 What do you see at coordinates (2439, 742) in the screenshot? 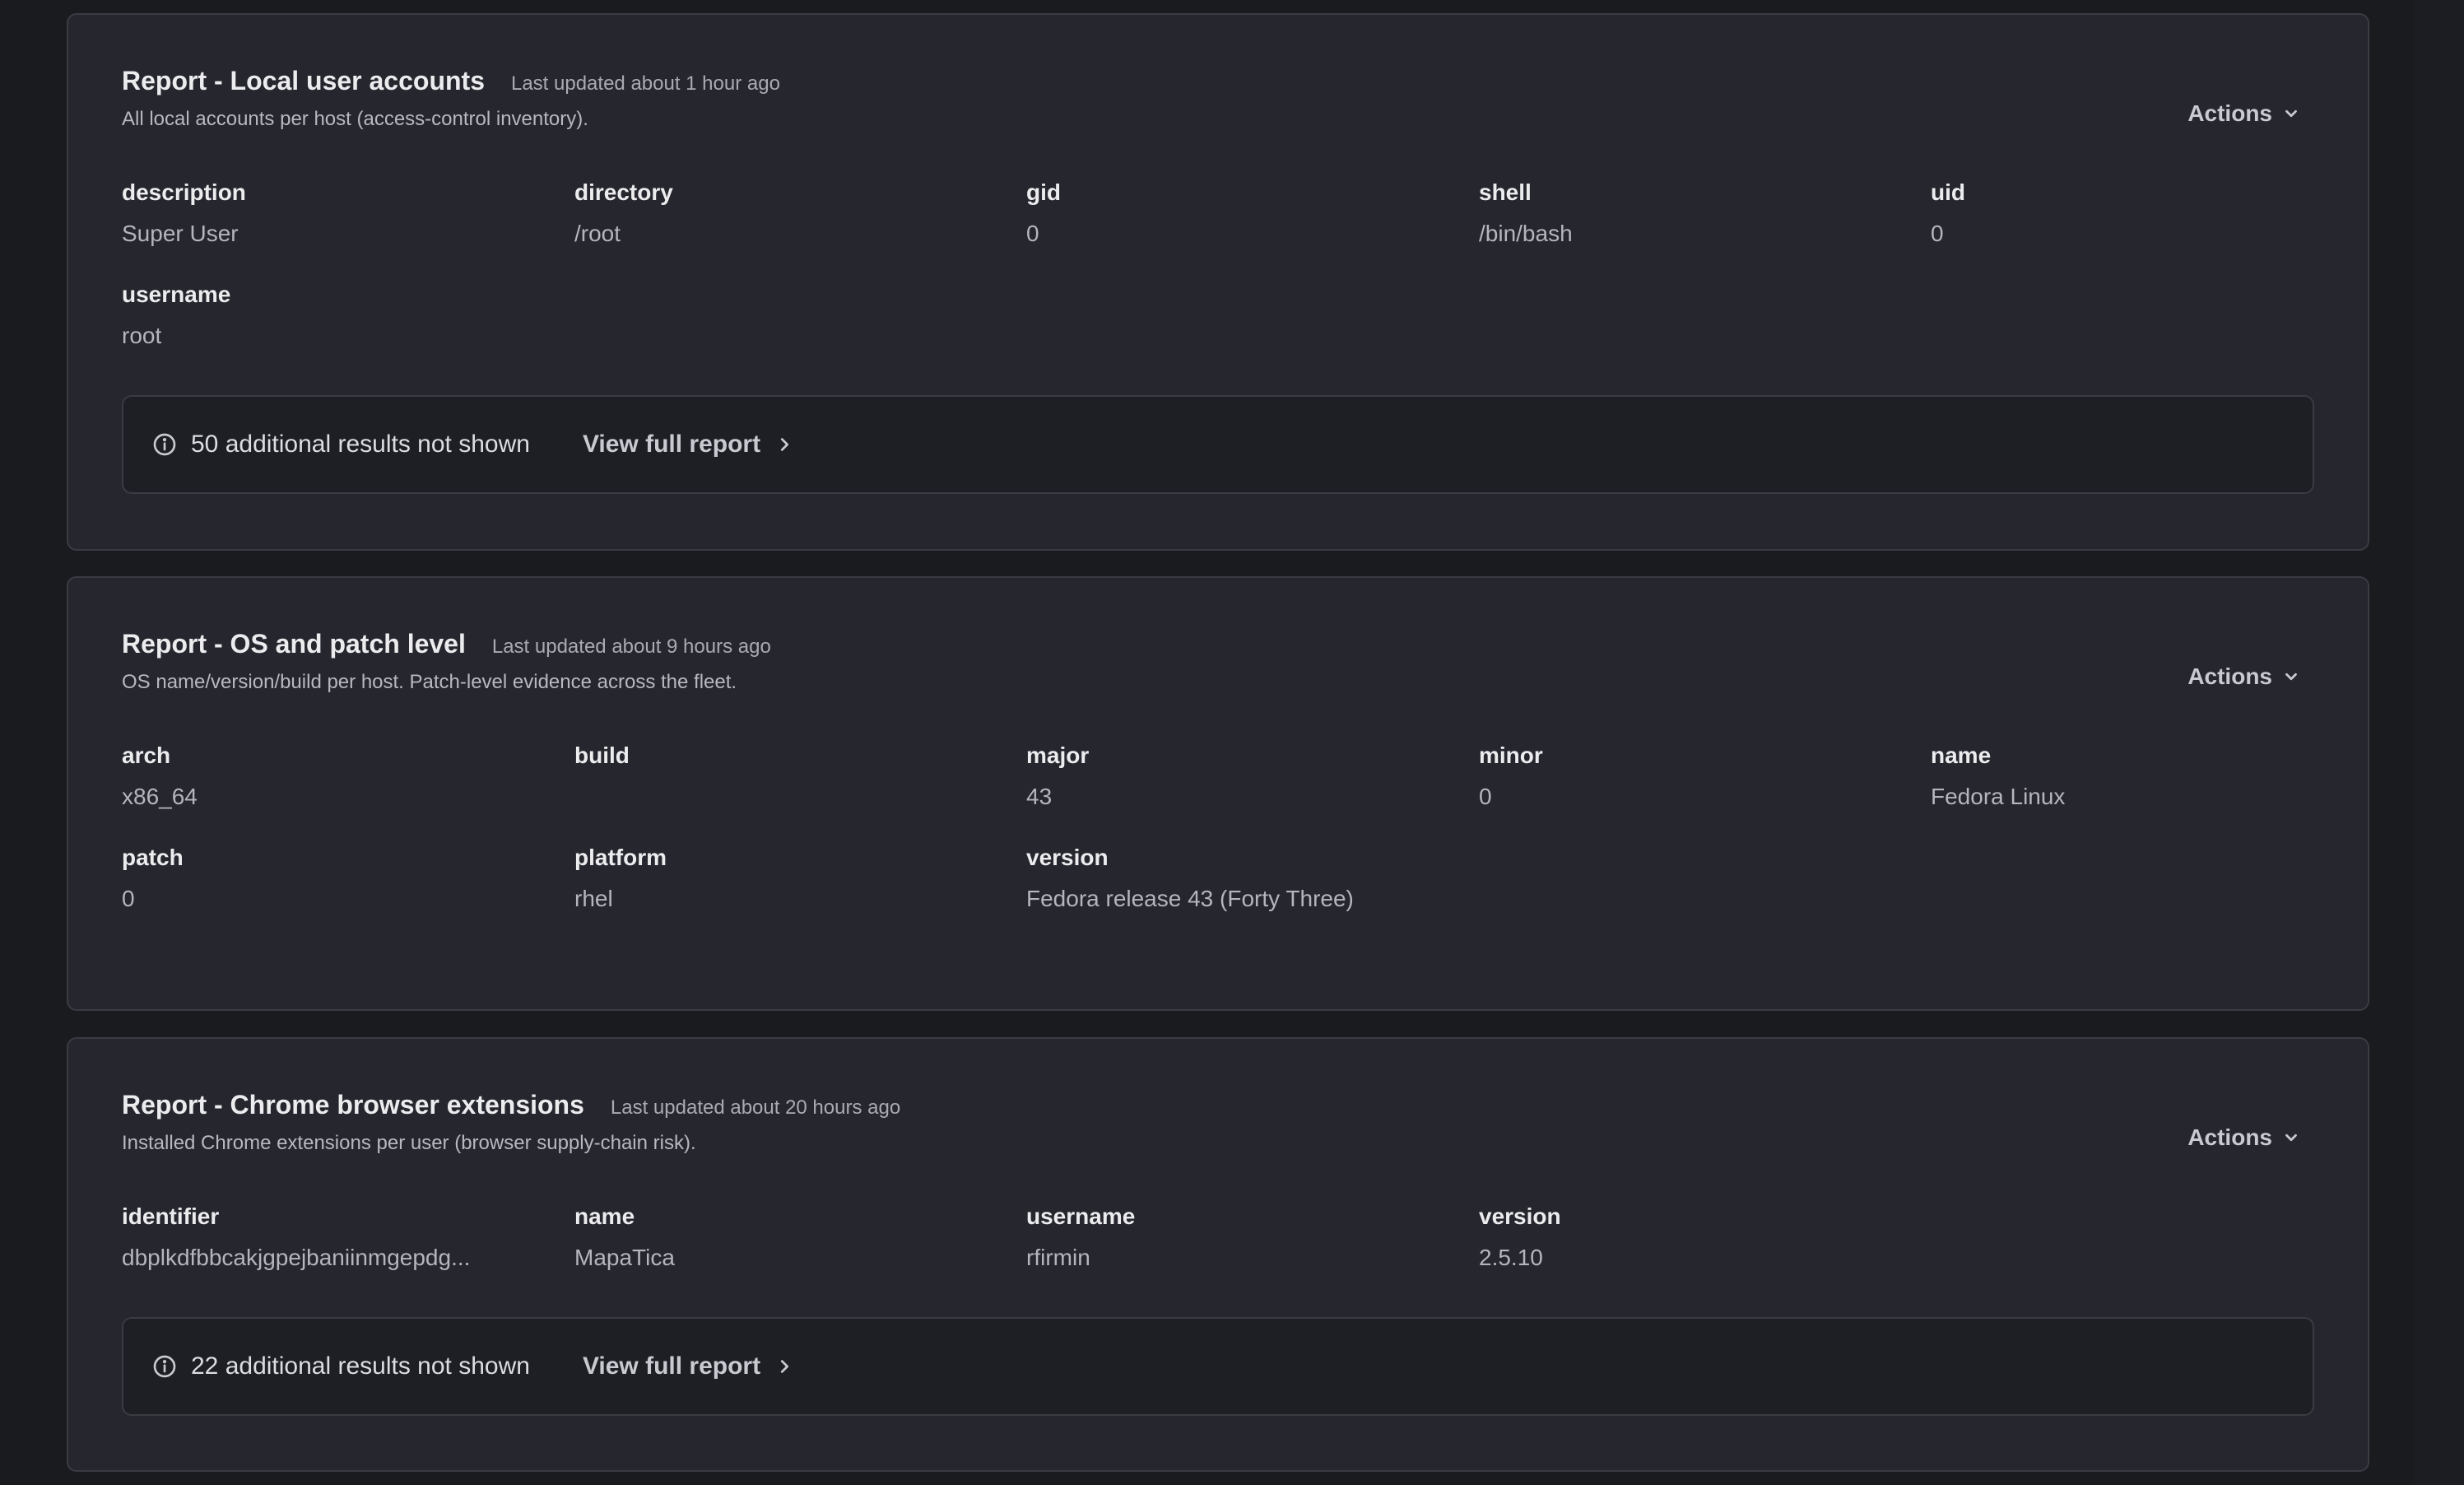
I see `right-rail` at bounding box center [2439, 742].